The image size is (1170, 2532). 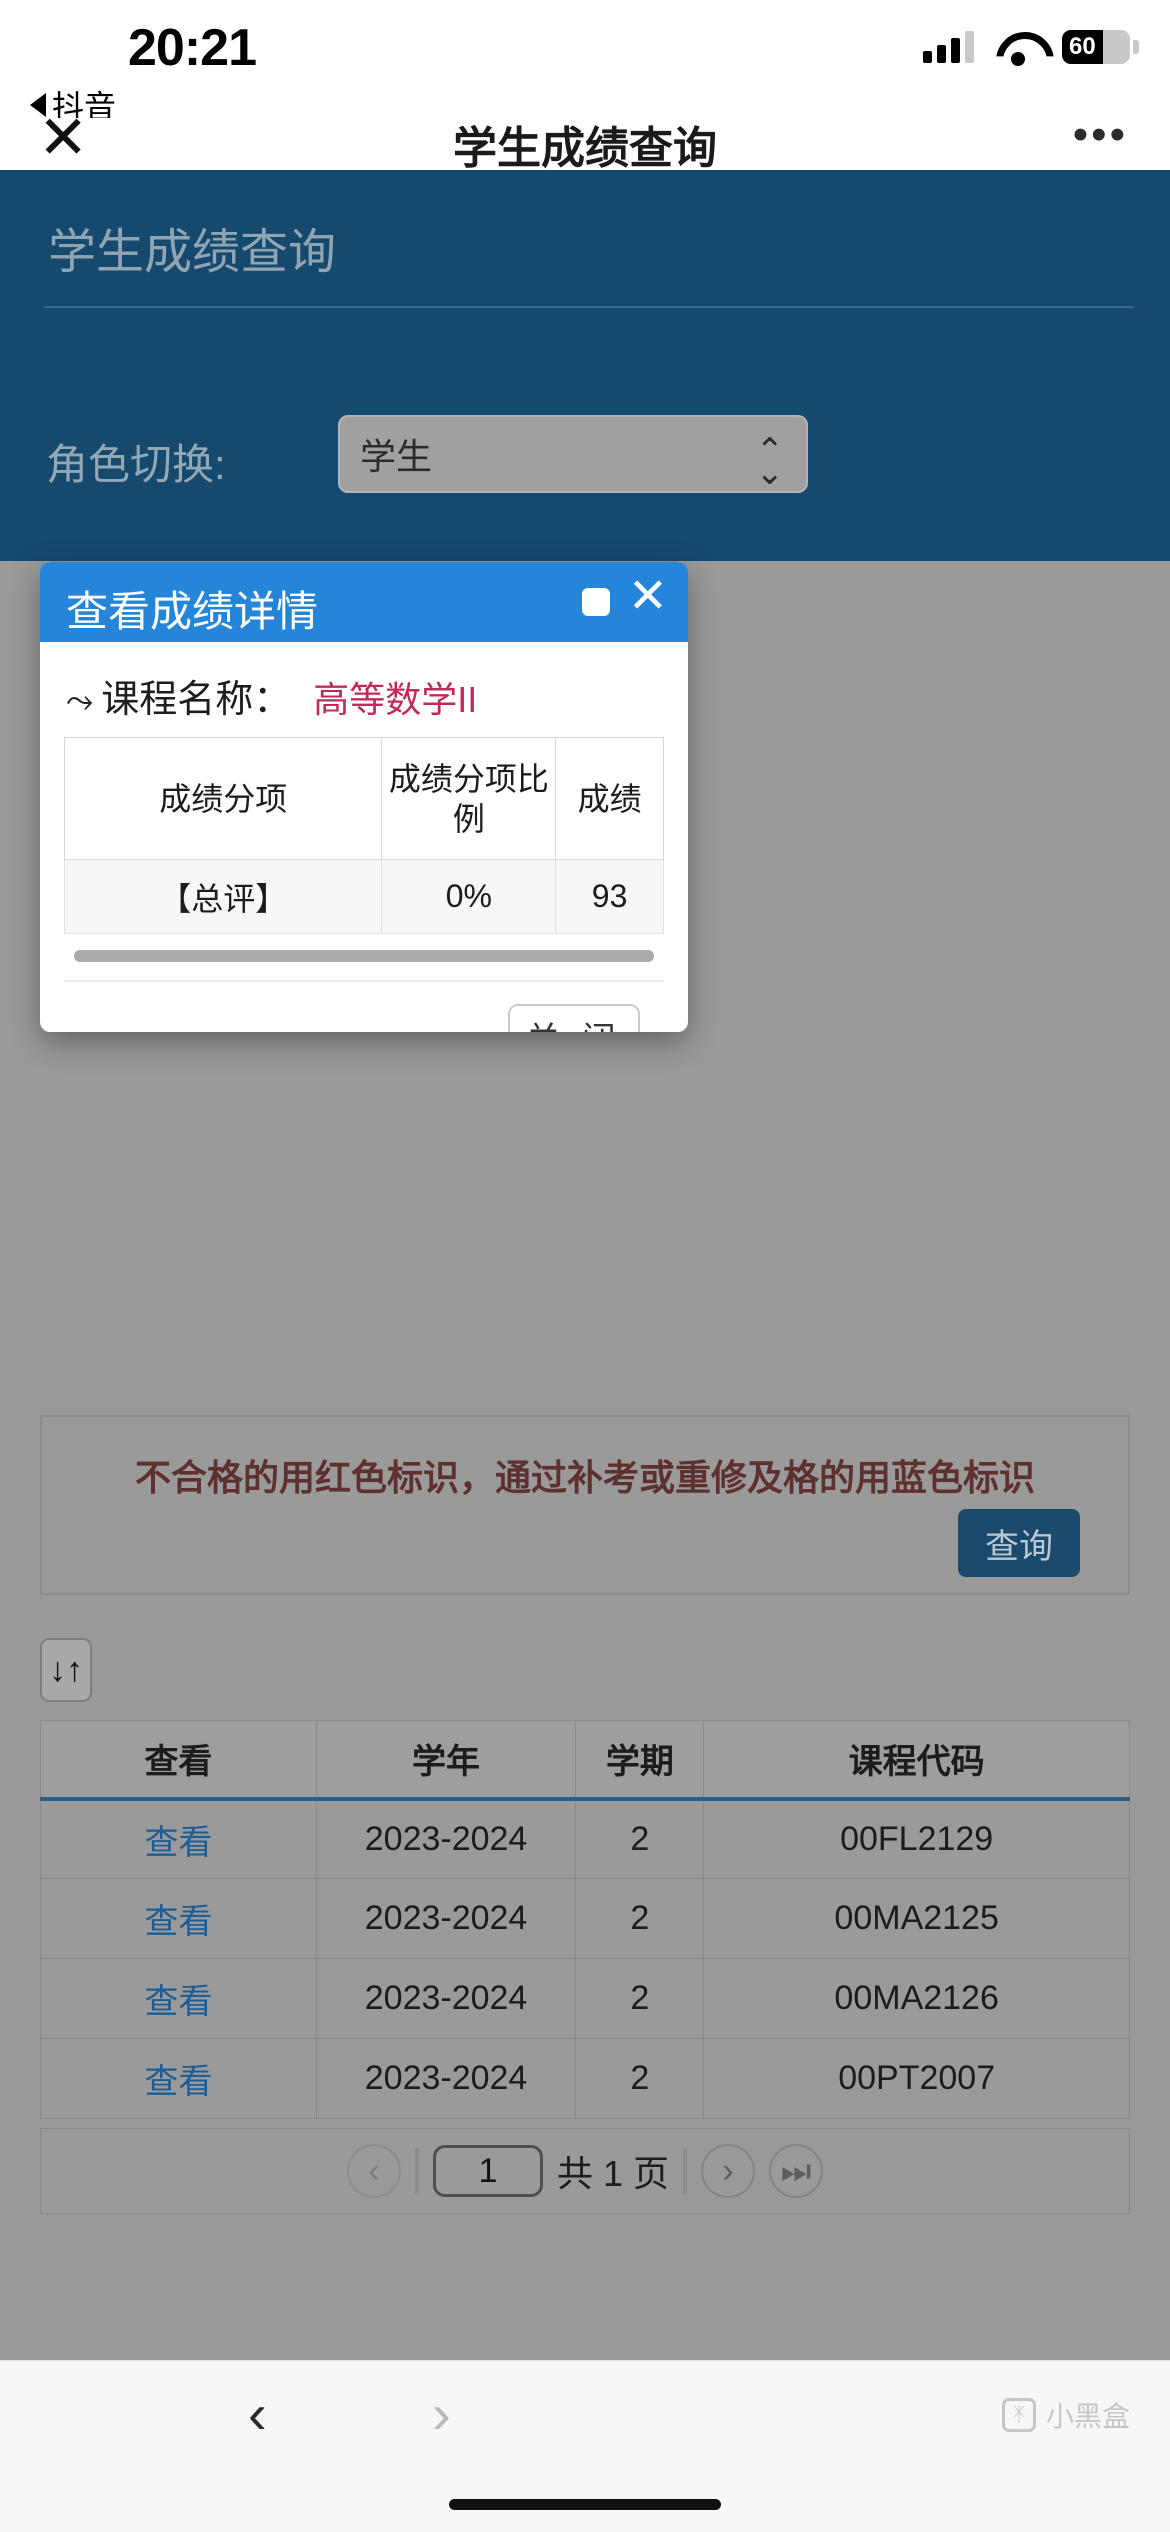 I want to click on cell-course-code: 00MA2125, so click(x=916, y=1918).